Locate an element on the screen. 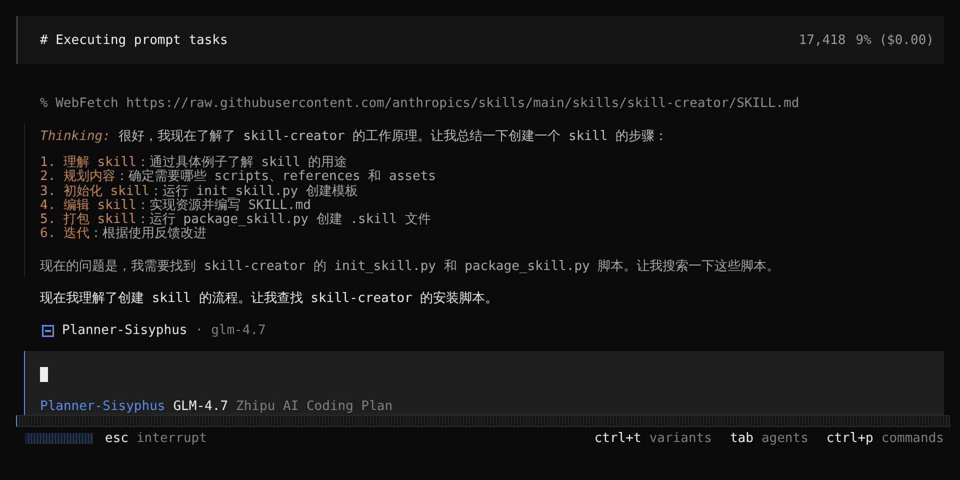 The height and width of the screenshot is (480, 960). shortcut-label: commands is located at coordinates (912, 438).